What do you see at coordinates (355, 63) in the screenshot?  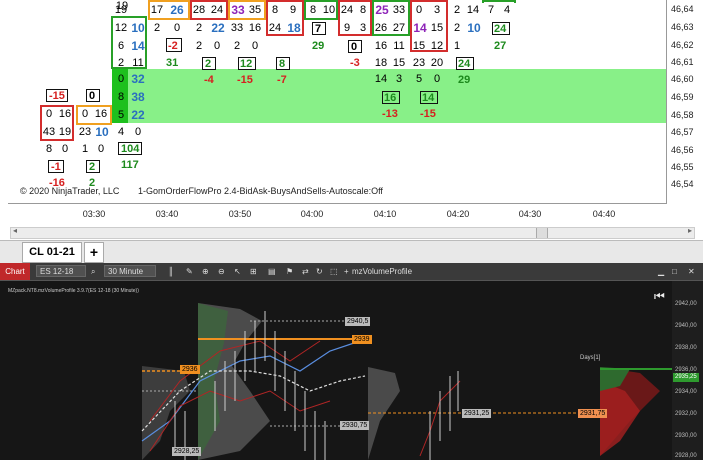 I see `delta-value: -3` at bounding box center [355, 63].